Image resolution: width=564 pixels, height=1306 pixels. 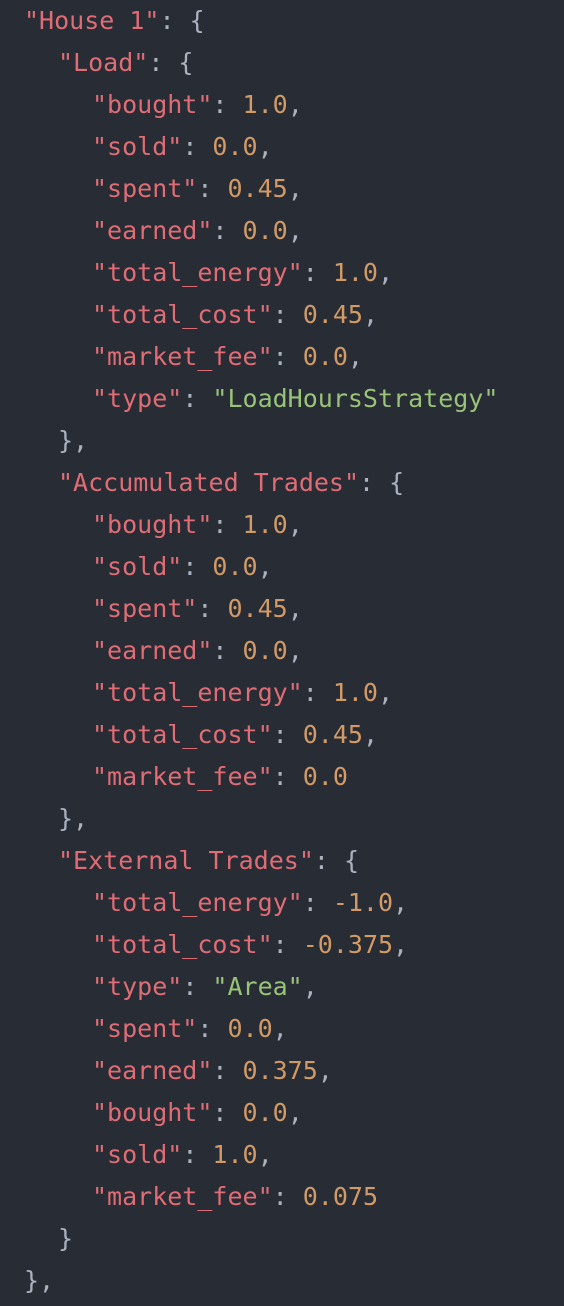 What do you see at coordinates (227, 357) in the screenshot?
I see `code-line: "market_fee": 0.0,` at bounding box center [227, 357].